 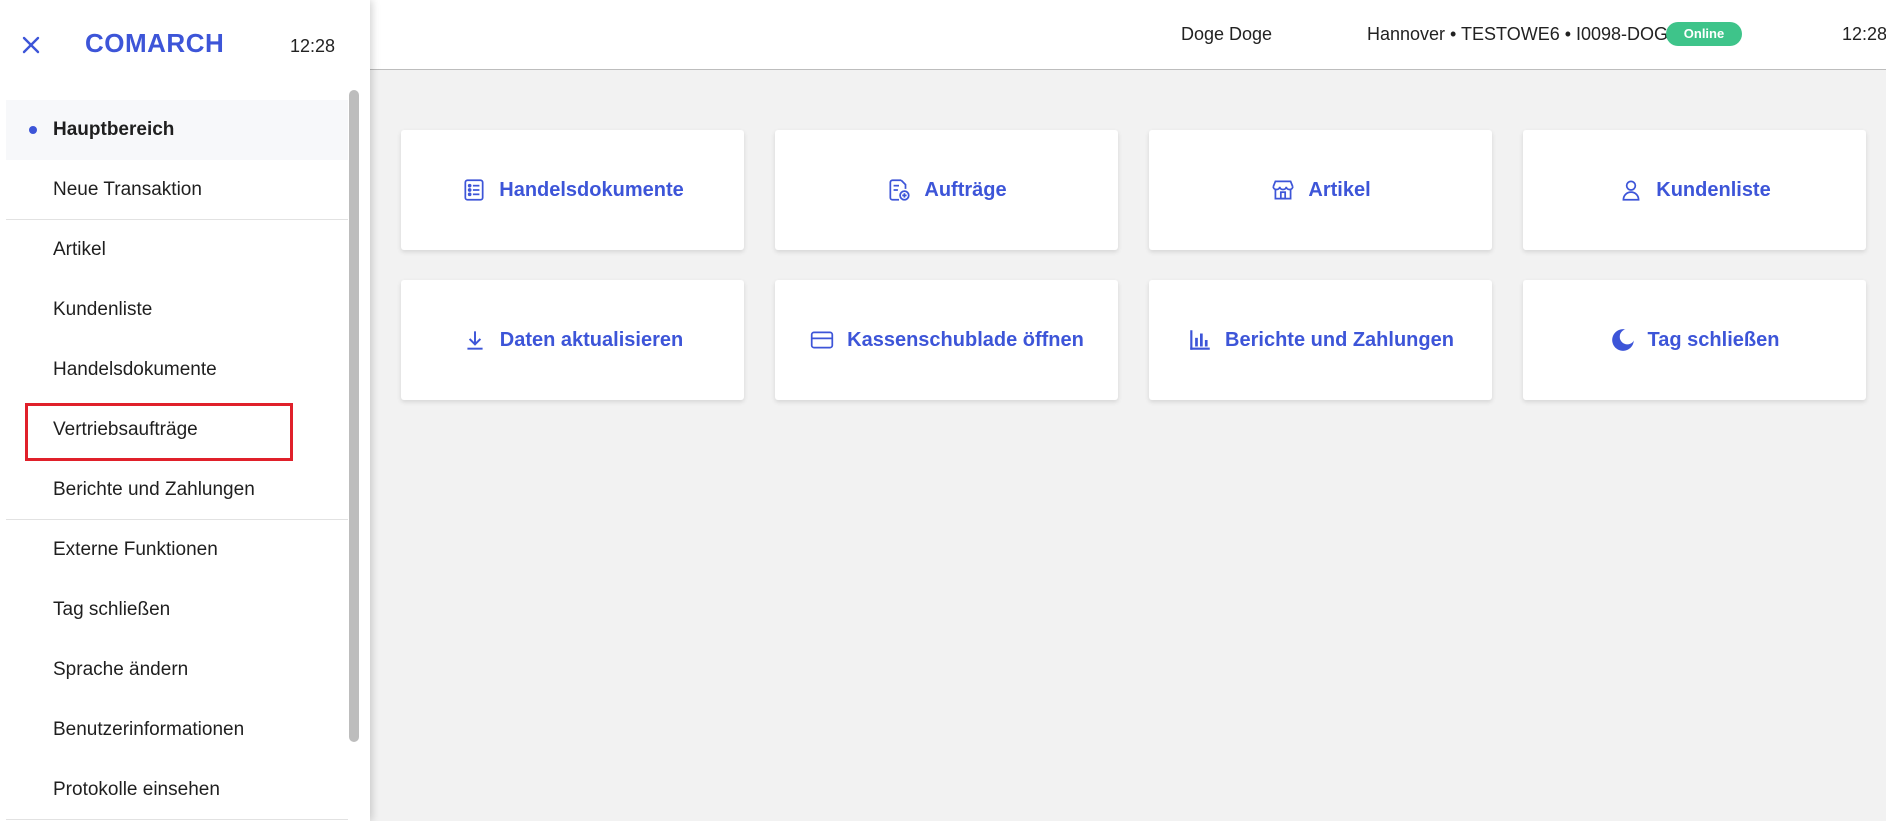 What do you see at coordinates (1864, 34) in the screenshot?
I see `header-clock: 12:28` at bounding box center [1864, 34].